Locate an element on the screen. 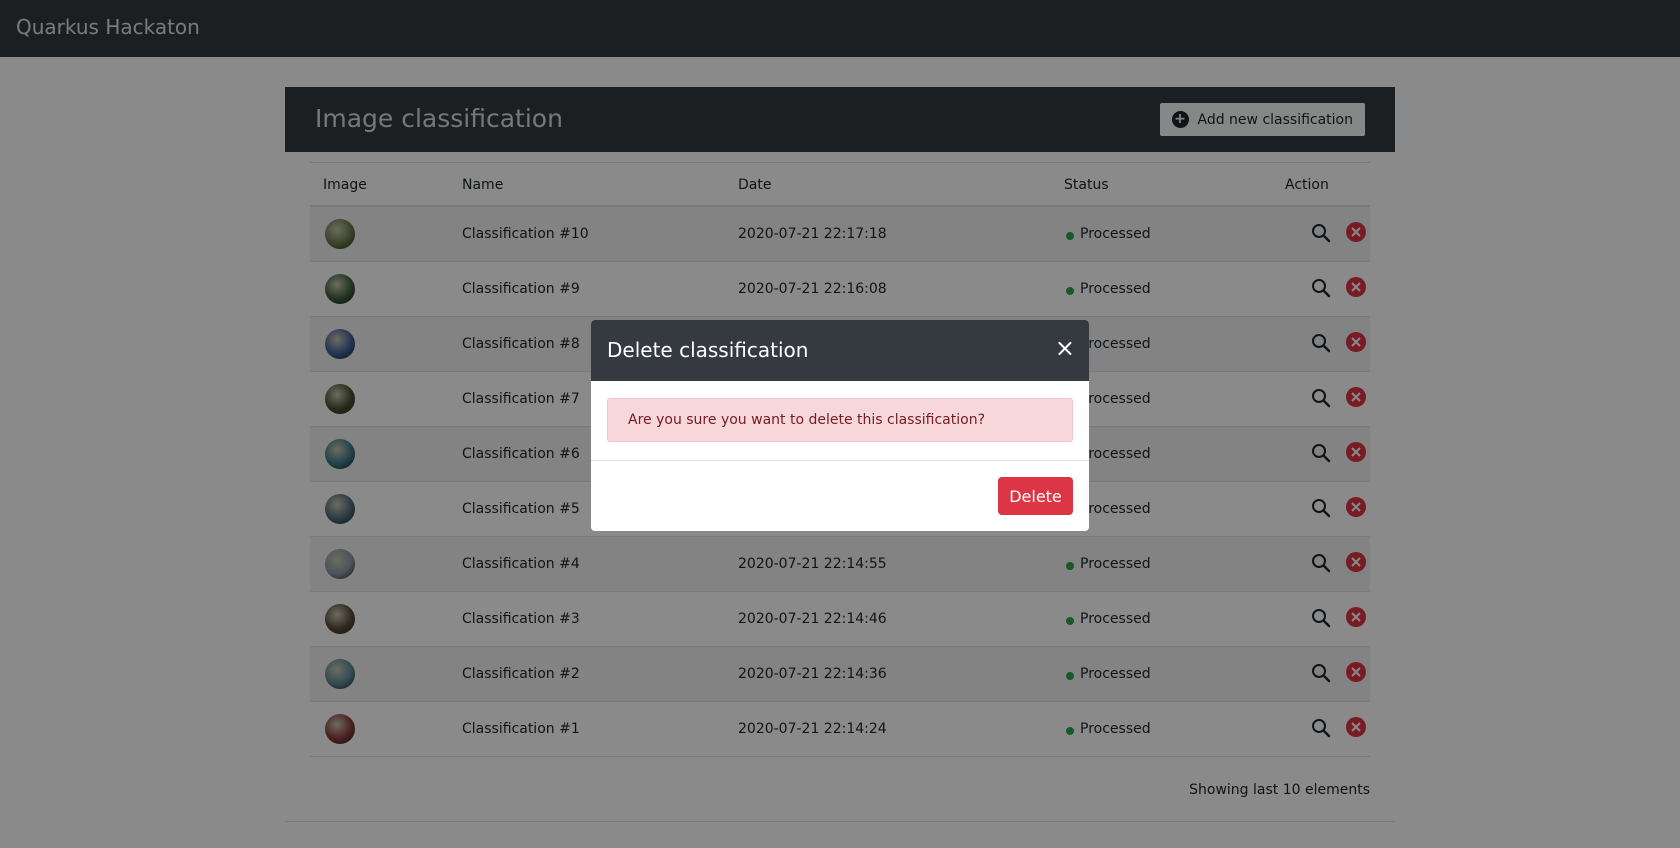 This screenshot has width=1680, height=848. modal-header: Delete classification × is located at coordinates (840, 350).